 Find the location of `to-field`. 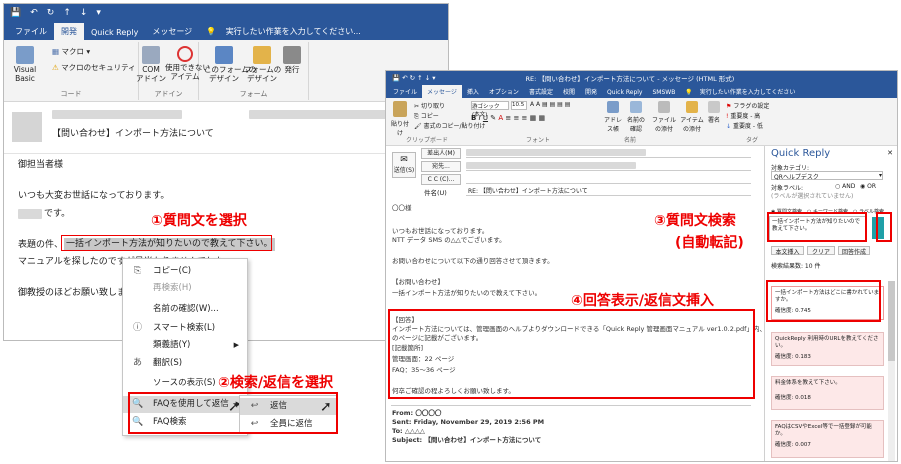

to-field is located at coordinates (608, 166).